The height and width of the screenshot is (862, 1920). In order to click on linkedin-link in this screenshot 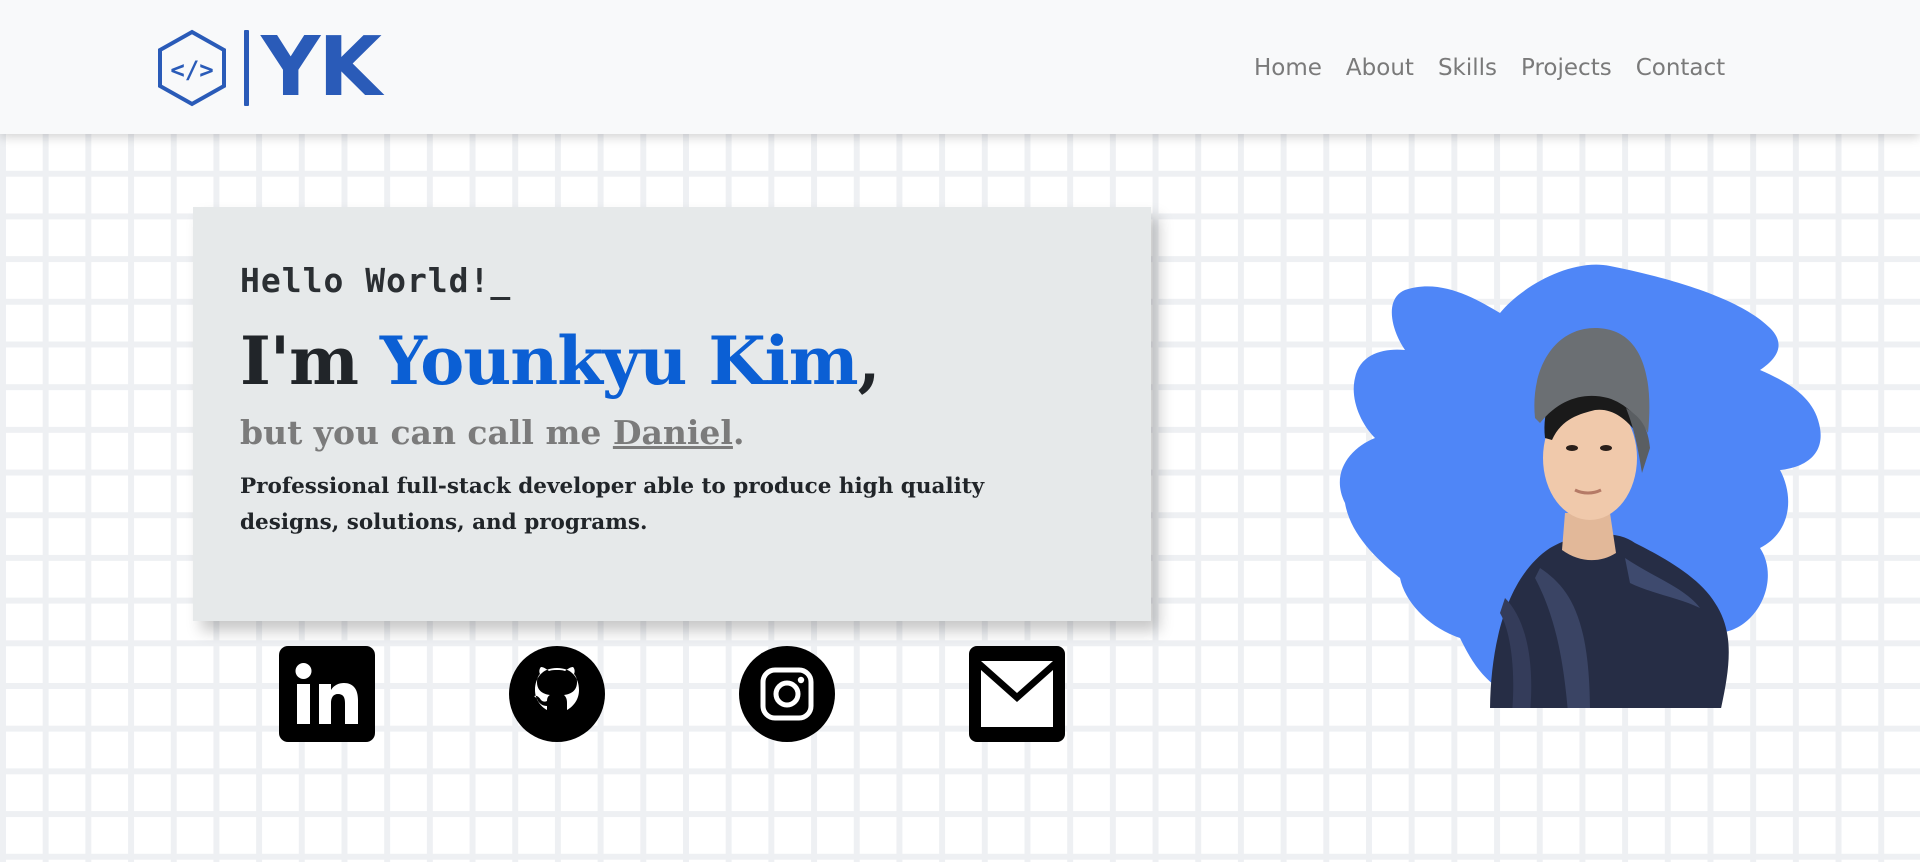, I will do `click(327, 694)`.